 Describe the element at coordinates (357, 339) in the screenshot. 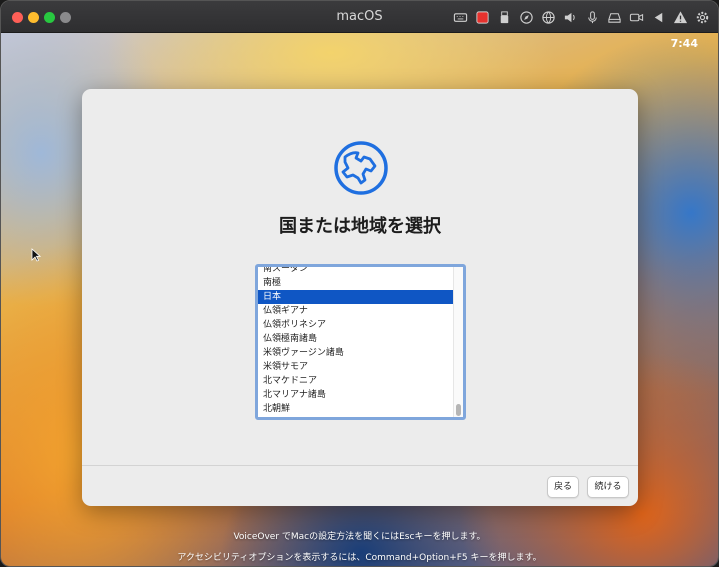

I see `region-list-item: 仏領極南諸島` at that location.